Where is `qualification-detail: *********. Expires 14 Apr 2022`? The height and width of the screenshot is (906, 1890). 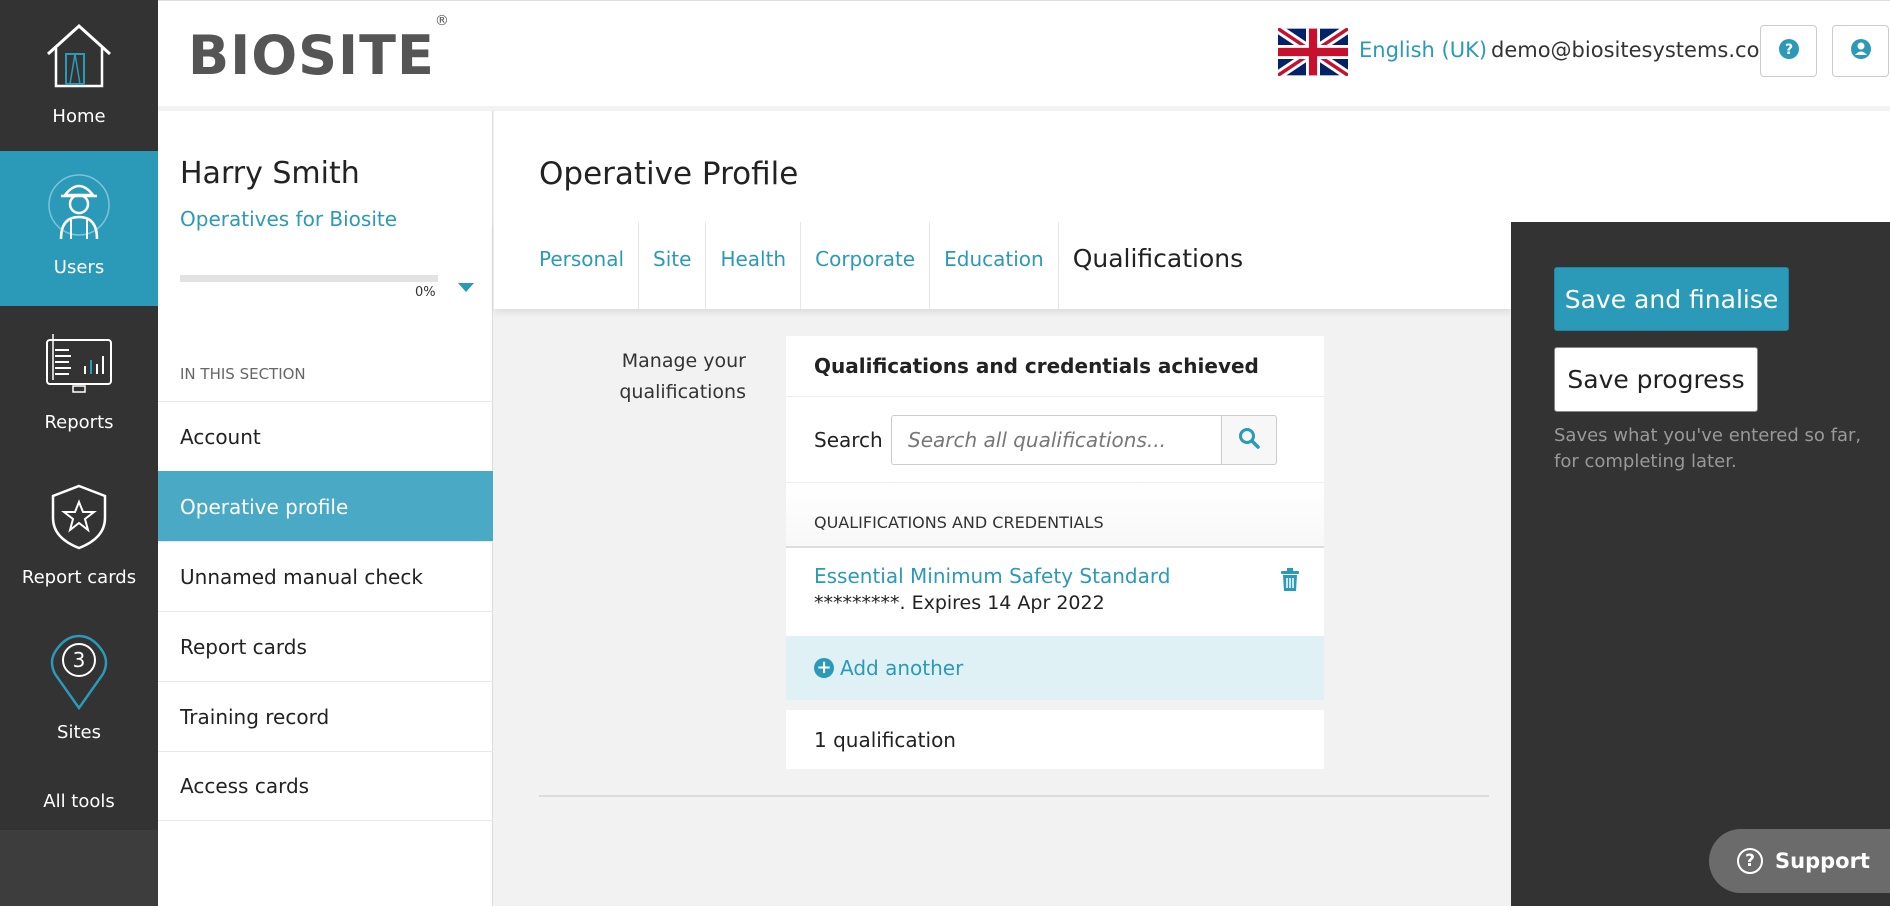
qualification-detail: *********. Expires 14 Apr 2022 is located at coordinates (959, 603).